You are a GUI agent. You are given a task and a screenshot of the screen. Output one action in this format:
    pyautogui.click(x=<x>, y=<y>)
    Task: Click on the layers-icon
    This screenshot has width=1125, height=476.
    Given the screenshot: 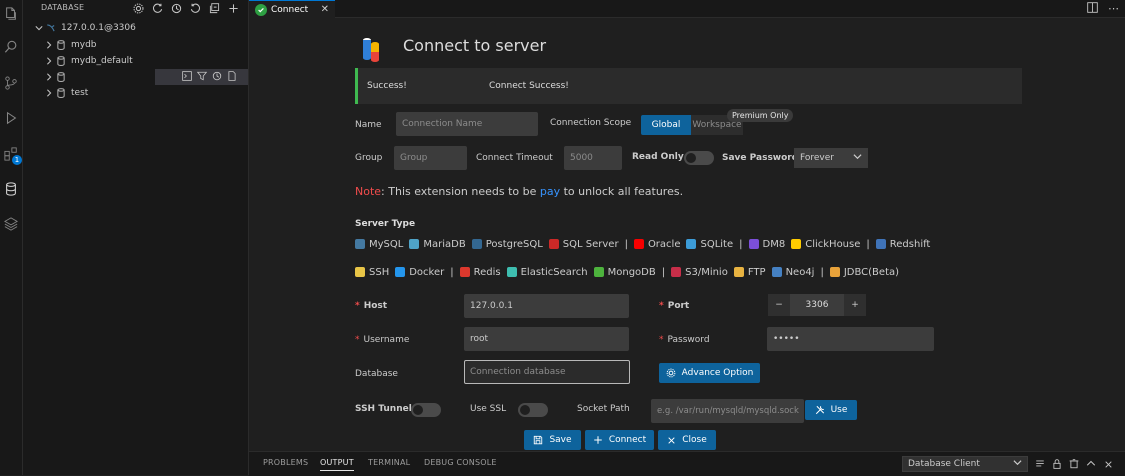 What is the action you would take?
    pyautogui.click(x=11, y=224)
    